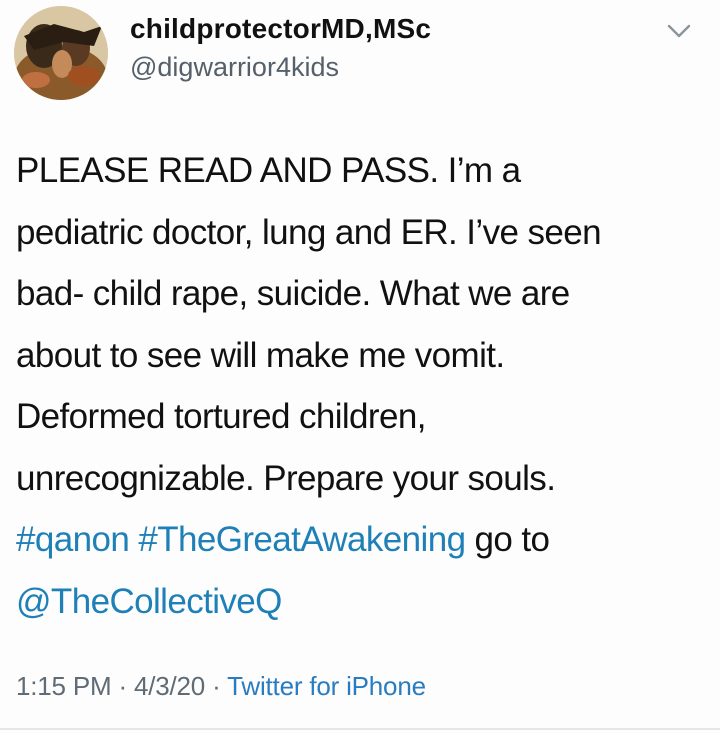  Describe the element at coordinates (221, 416) in the screenshot. I see `tweet-line: Deformed tortured children,` at that location.